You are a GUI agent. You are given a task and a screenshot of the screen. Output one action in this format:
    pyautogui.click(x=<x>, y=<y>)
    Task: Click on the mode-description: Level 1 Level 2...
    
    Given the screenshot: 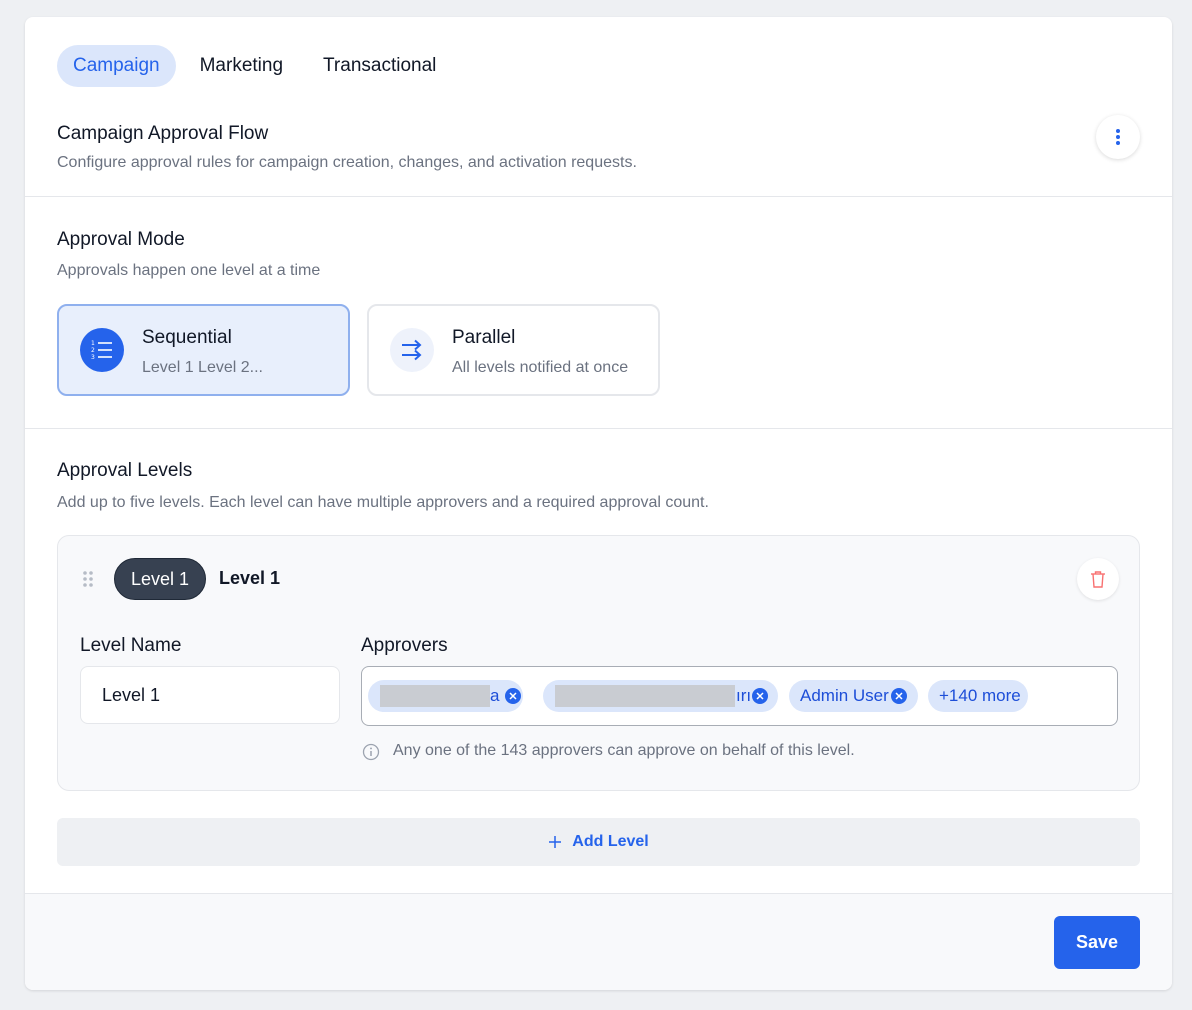 What is the action you would take?
    pyautogui.click(x=202, y=367)
    